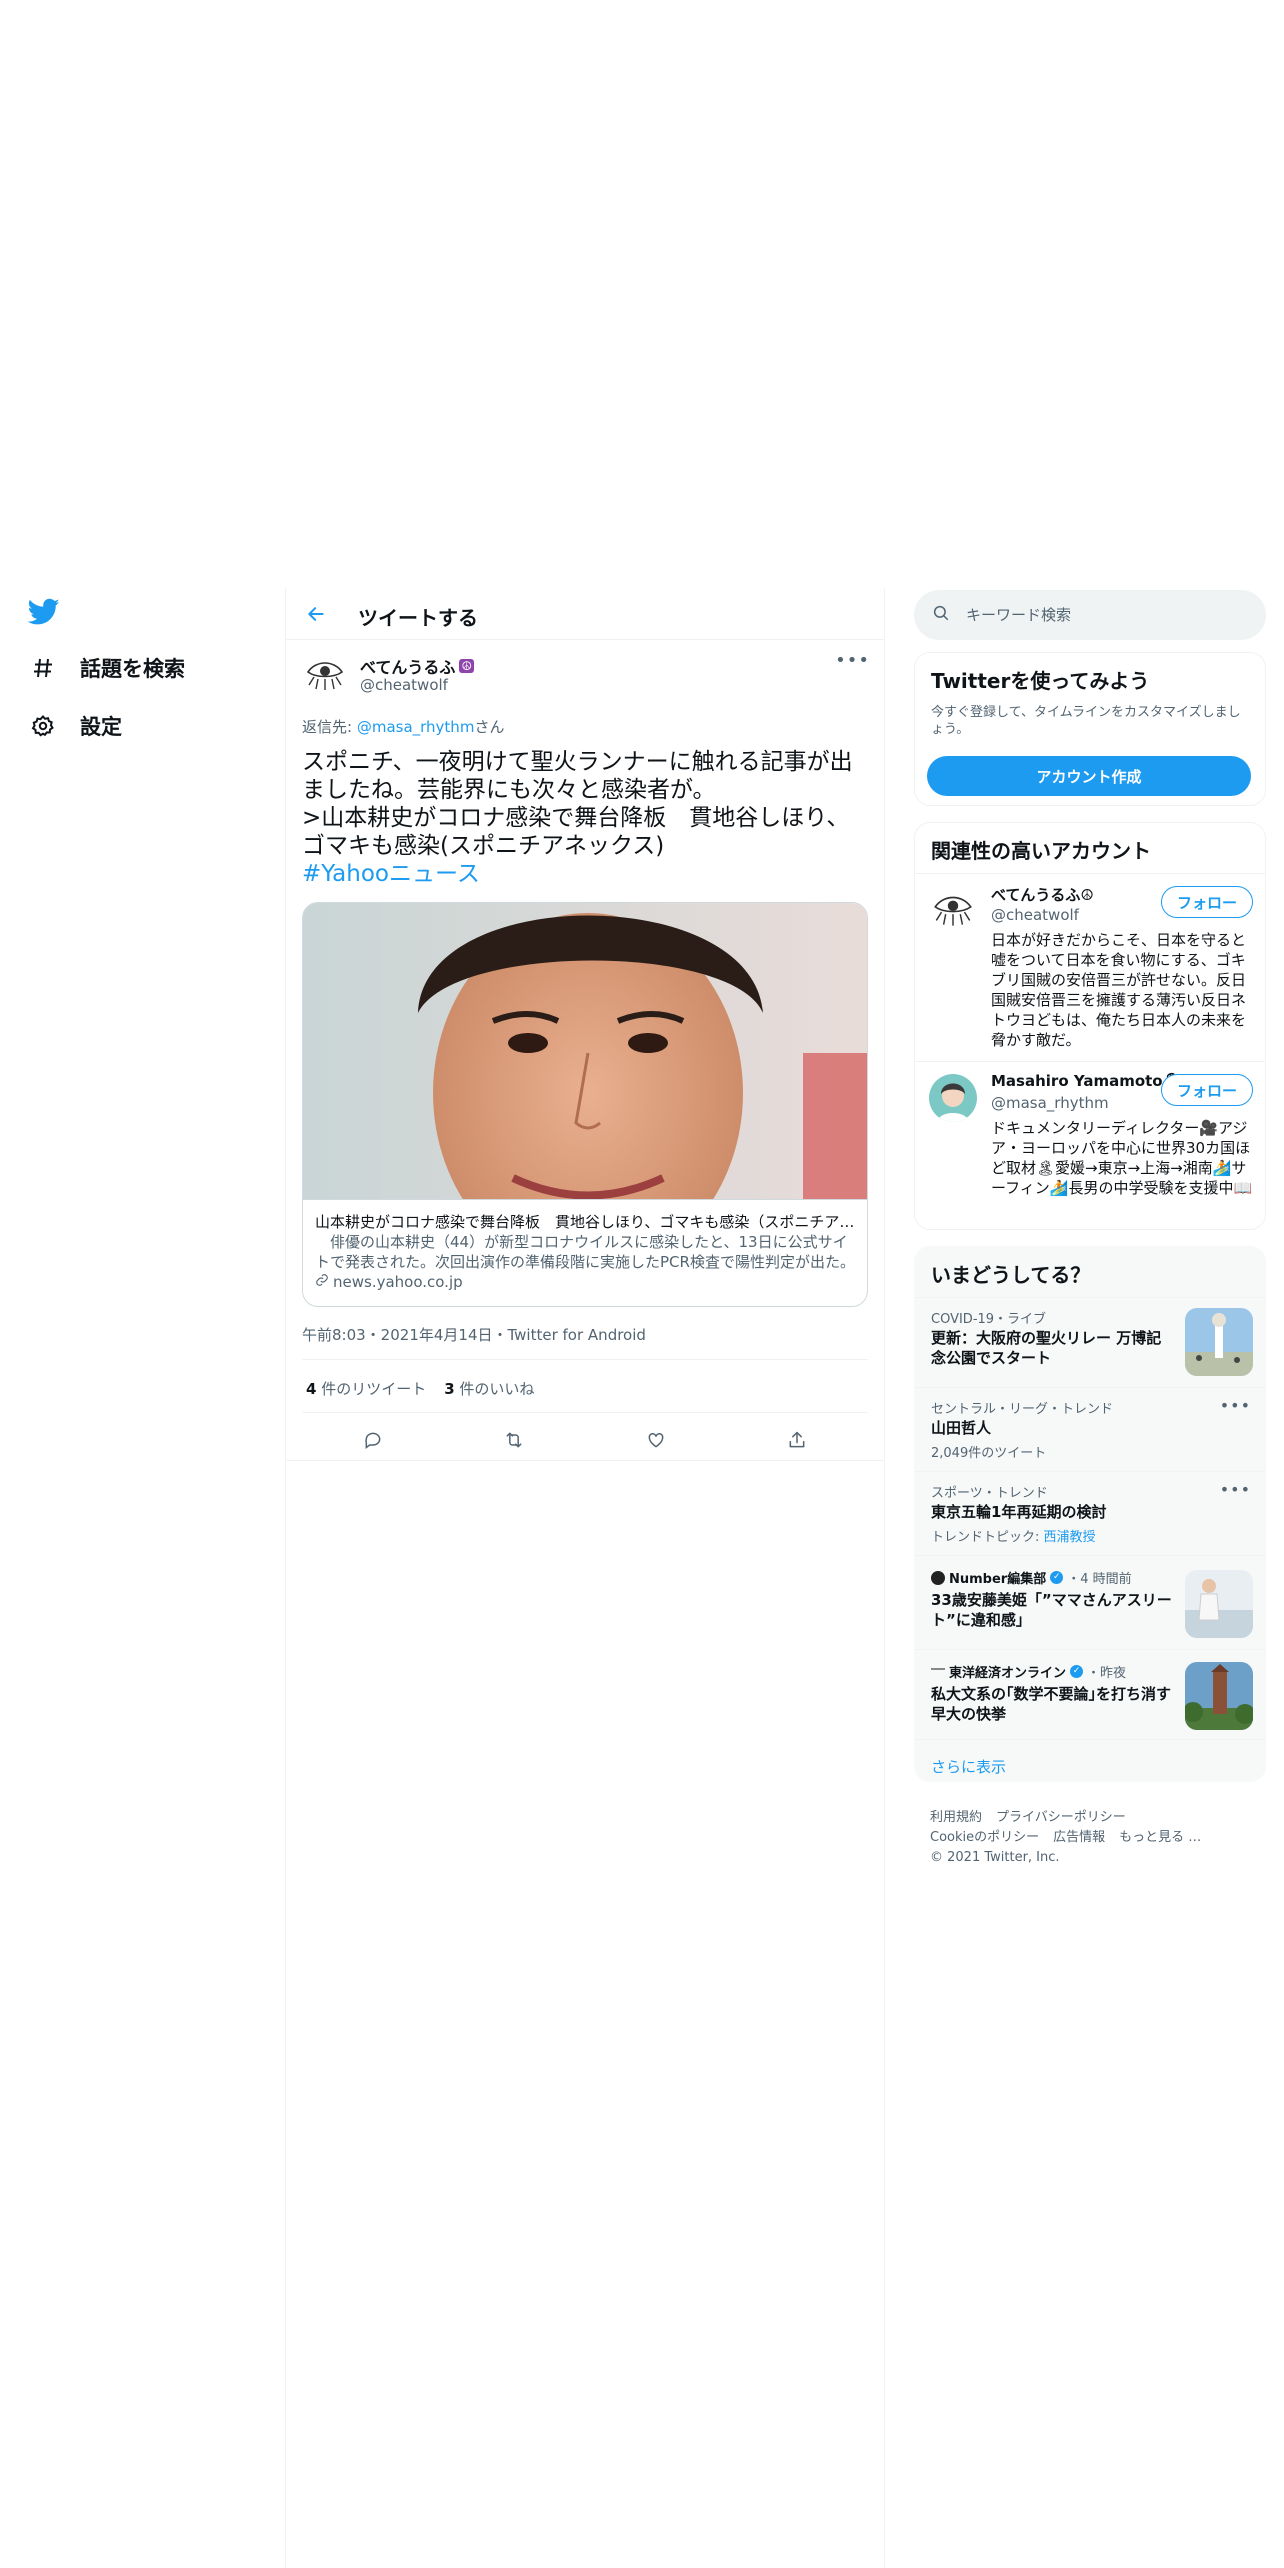 The image size is (1284, 2568). Describe the element at coordinates (577, 762) in the screenshot. I see `tweet-text-line: スポニチ、一夜明けて聖火ランナーに触れる記事が出` at that location.